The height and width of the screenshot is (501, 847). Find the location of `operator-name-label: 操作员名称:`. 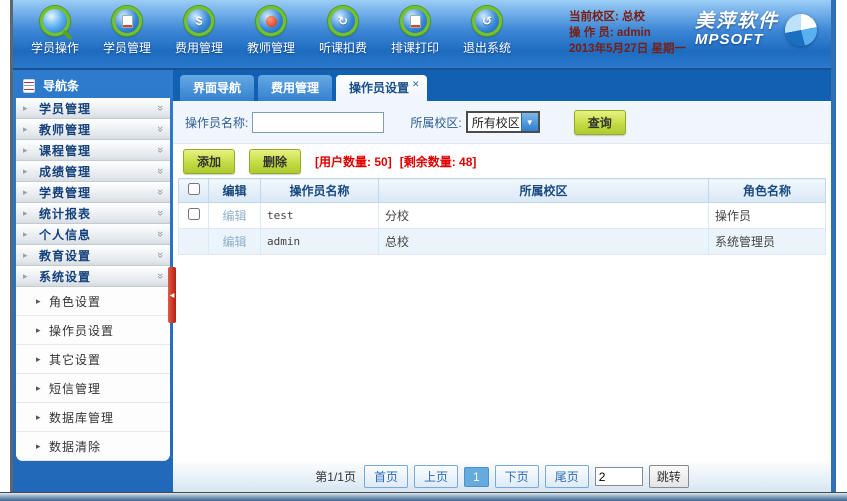

operator-name-label: 操作员名称: is located at coordinates (217, 122).